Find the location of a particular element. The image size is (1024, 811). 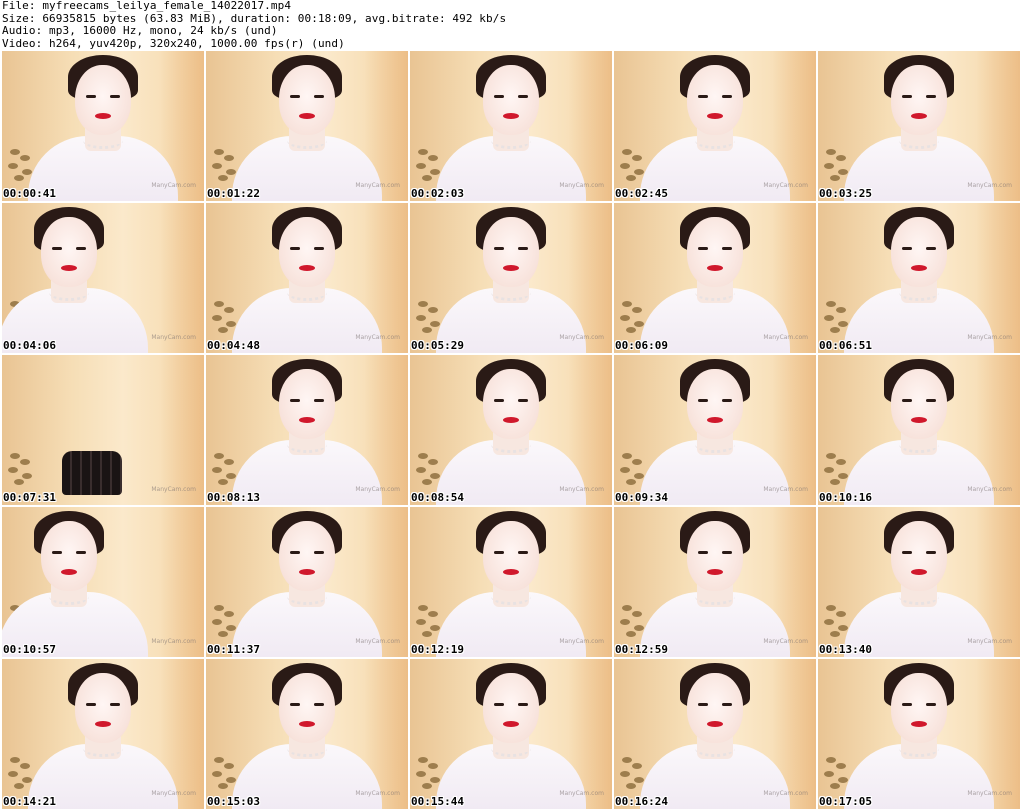

timestamp-label: 00:06:51 is located at coordinates (845, 345).